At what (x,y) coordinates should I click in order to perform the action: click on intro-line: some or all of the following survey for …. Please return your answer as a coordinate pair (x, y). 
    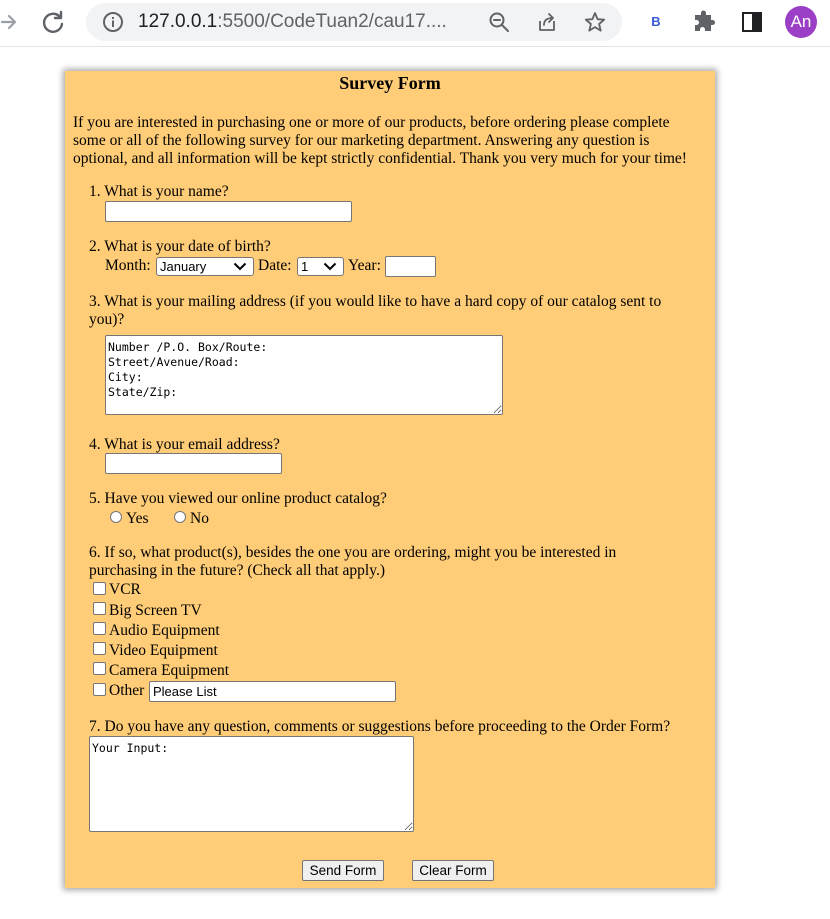
    Looking at the image, I should click on (361, 140).